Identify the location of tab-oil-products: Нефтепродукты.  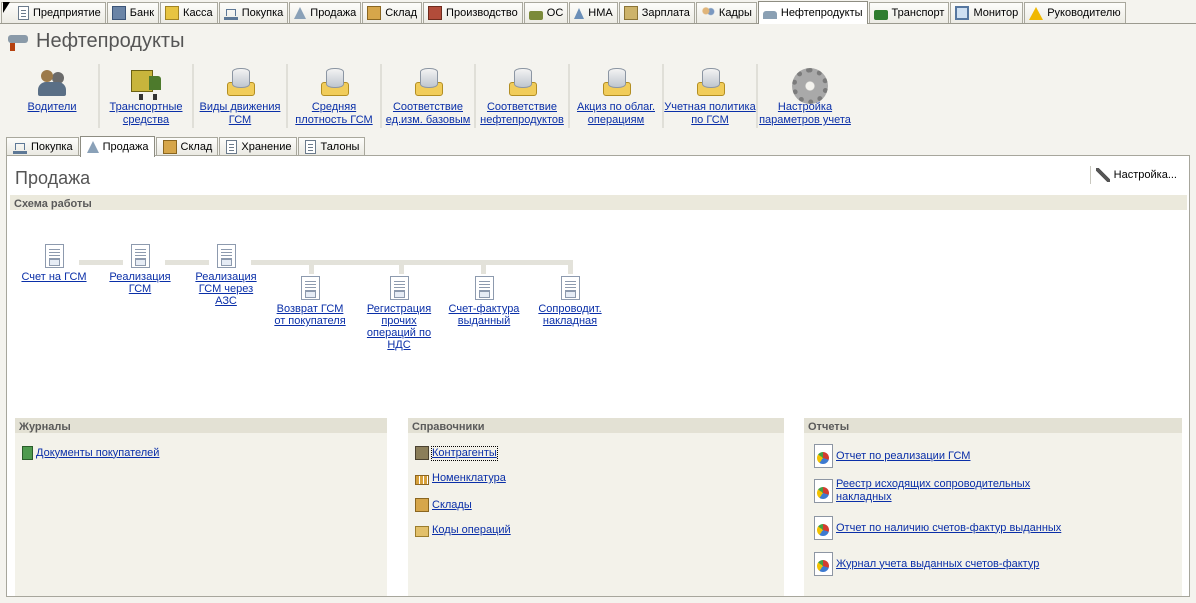
(812, 12).